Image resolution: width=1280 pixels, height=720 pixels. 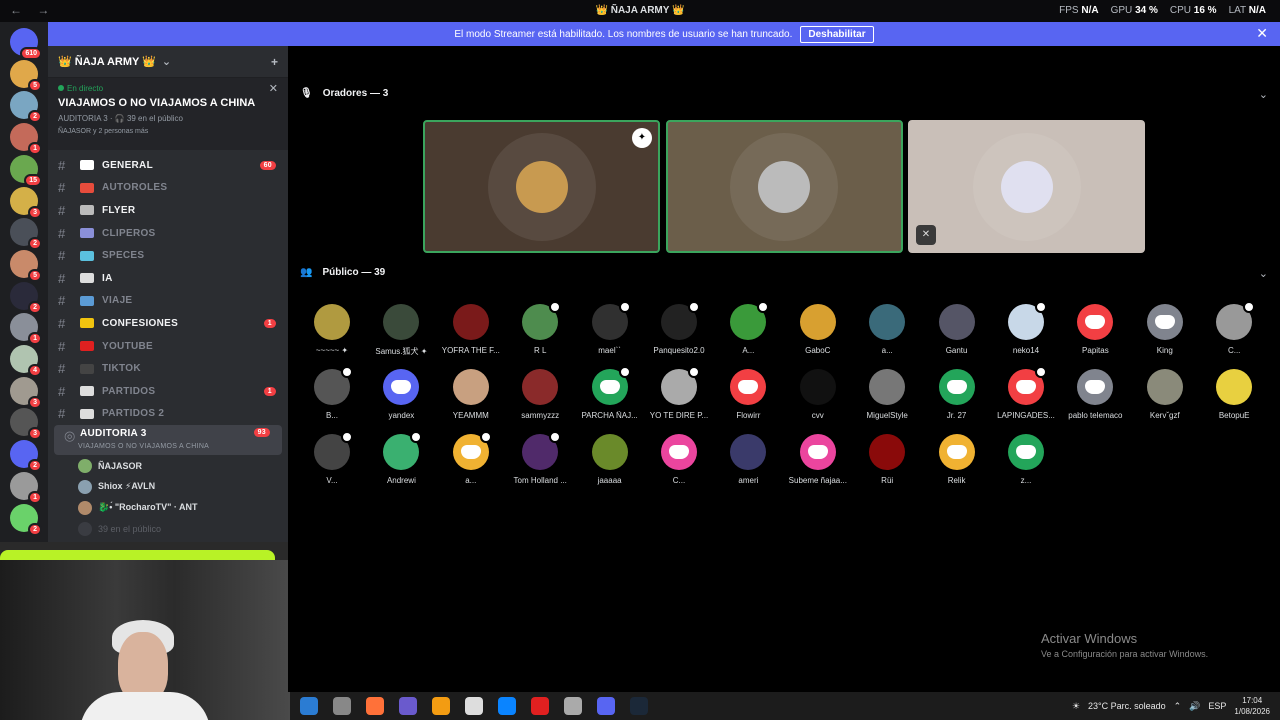 What do you see at coordinates (748, 394) in the screenshot?
I see `audience-member: Flowirr` at bounding box center [748, 394].